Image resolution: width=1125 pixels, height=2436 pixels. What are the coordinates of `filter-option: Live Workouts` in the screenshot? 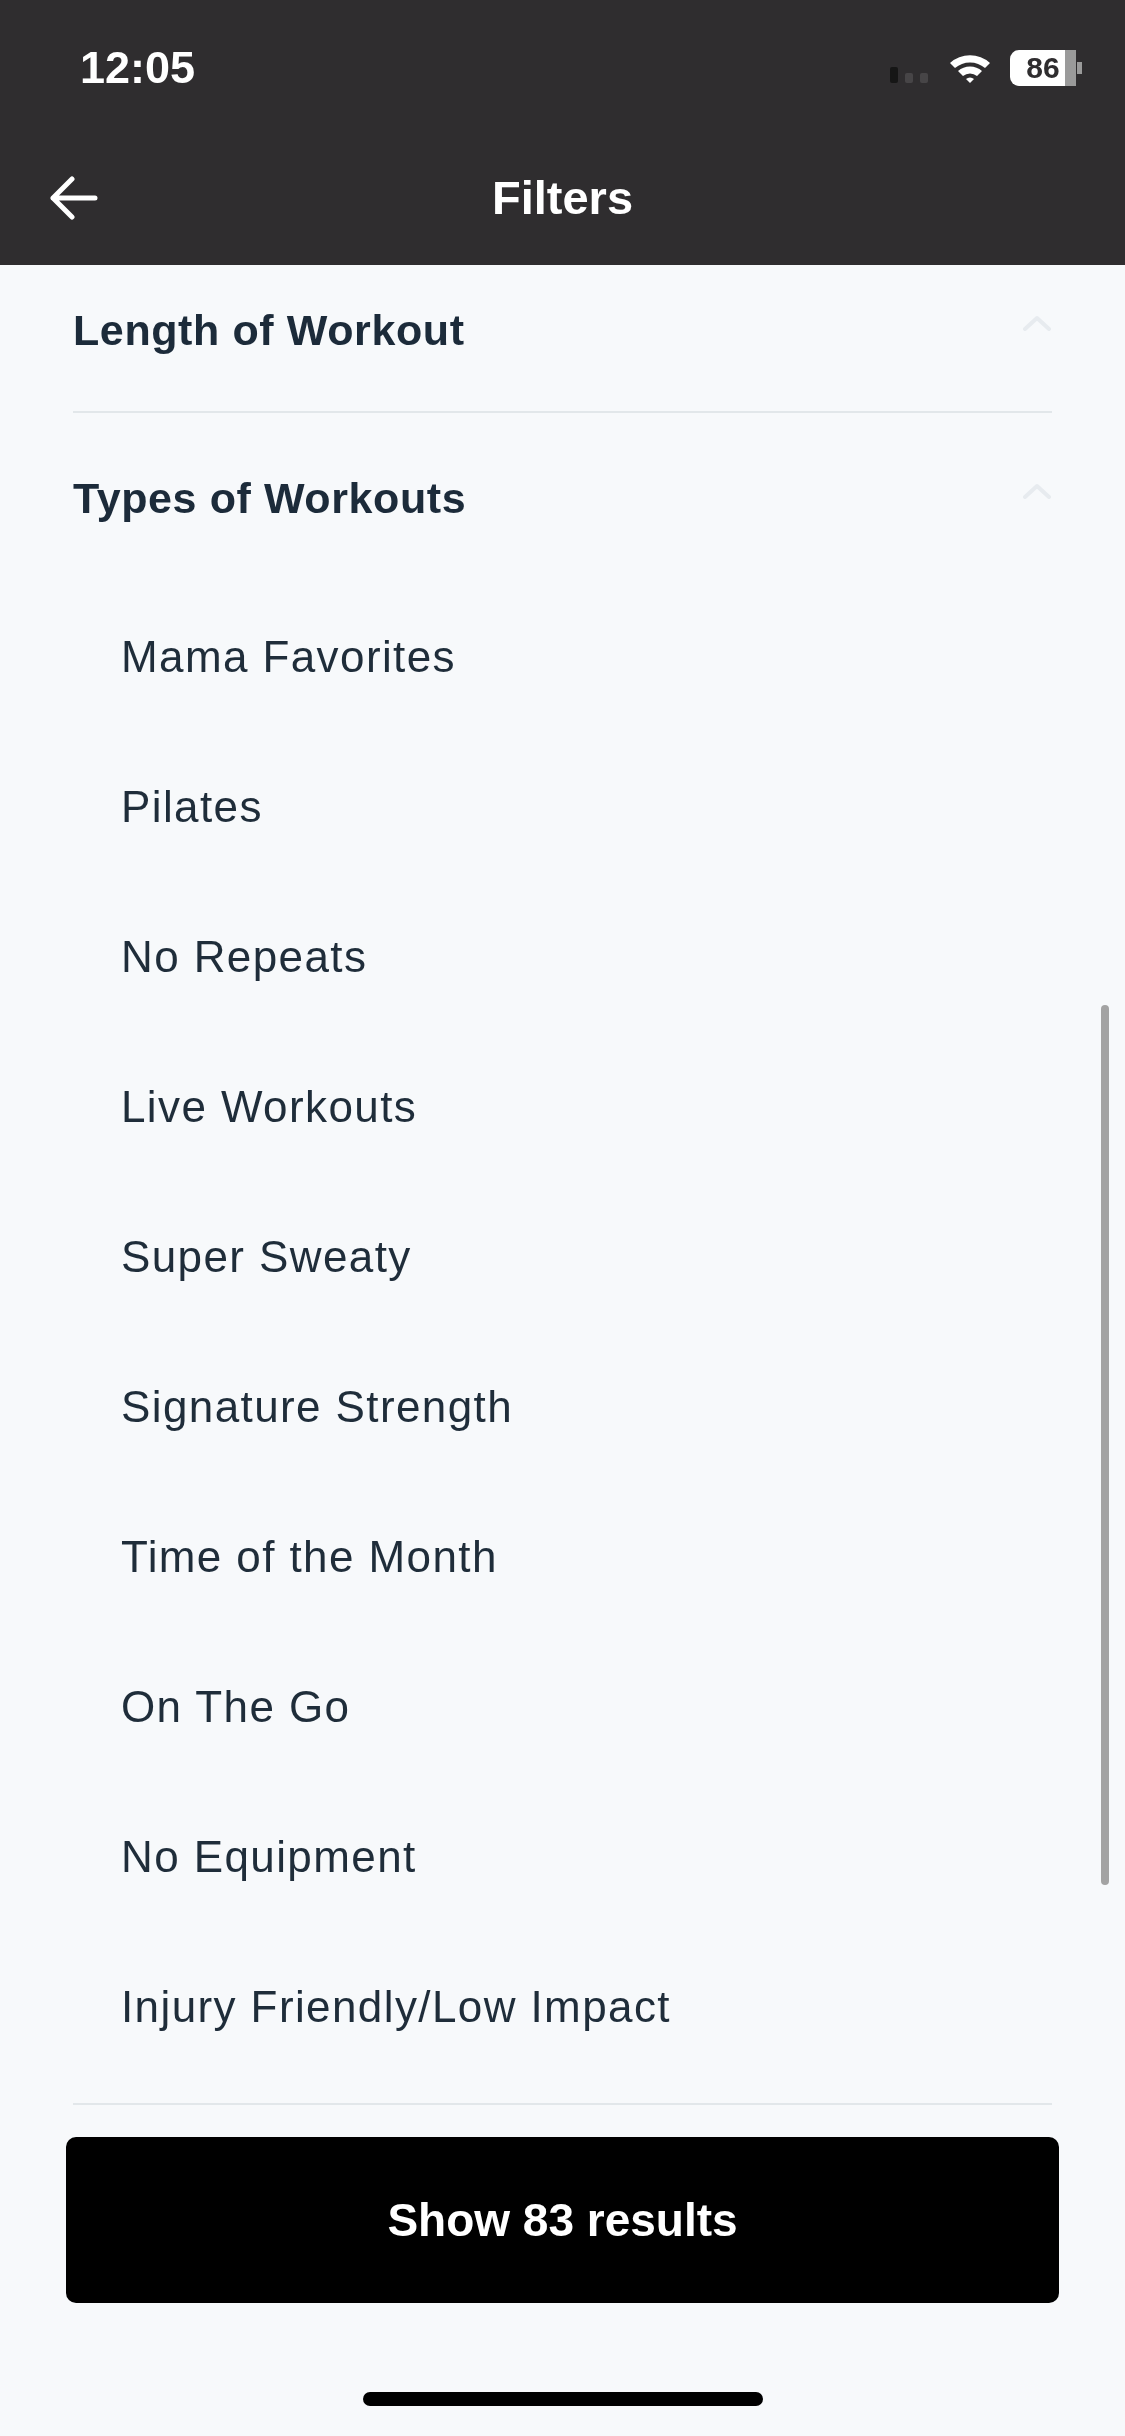 It's located at (269, 1107).